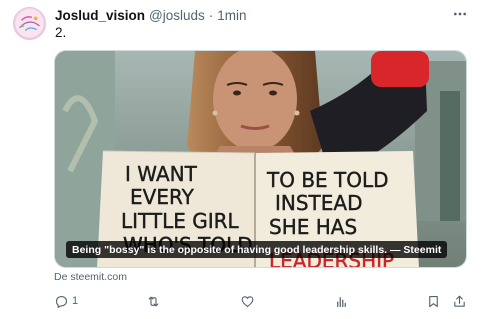 This screenshot has width=485, height=319. Describe the element at coordinates (75, 301) in the screenshot. I see `reply-count: 1` at that location.